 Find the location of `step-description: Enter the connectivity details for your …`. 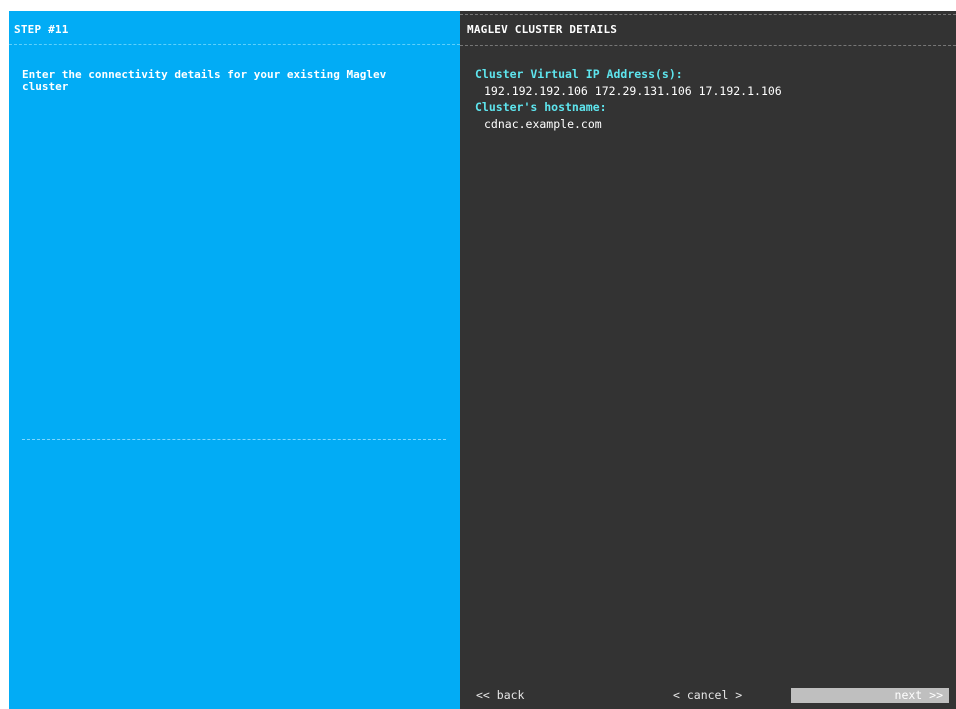

step-description: Enter the connectivity details for your … is located at coordinates (204, 80).